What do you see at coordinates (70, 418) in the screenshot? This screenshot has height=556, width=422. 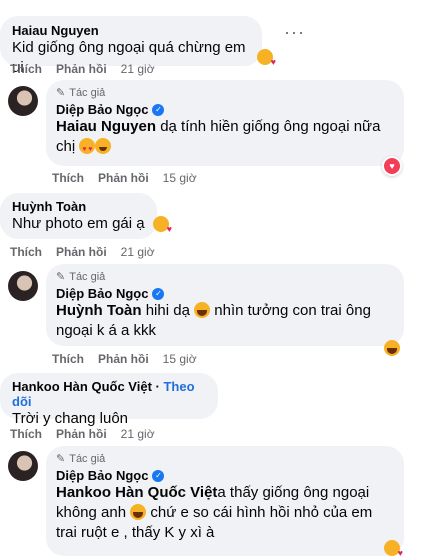 I see `comment-text: Trời y chang luôn` at bounding box center [70, 418].